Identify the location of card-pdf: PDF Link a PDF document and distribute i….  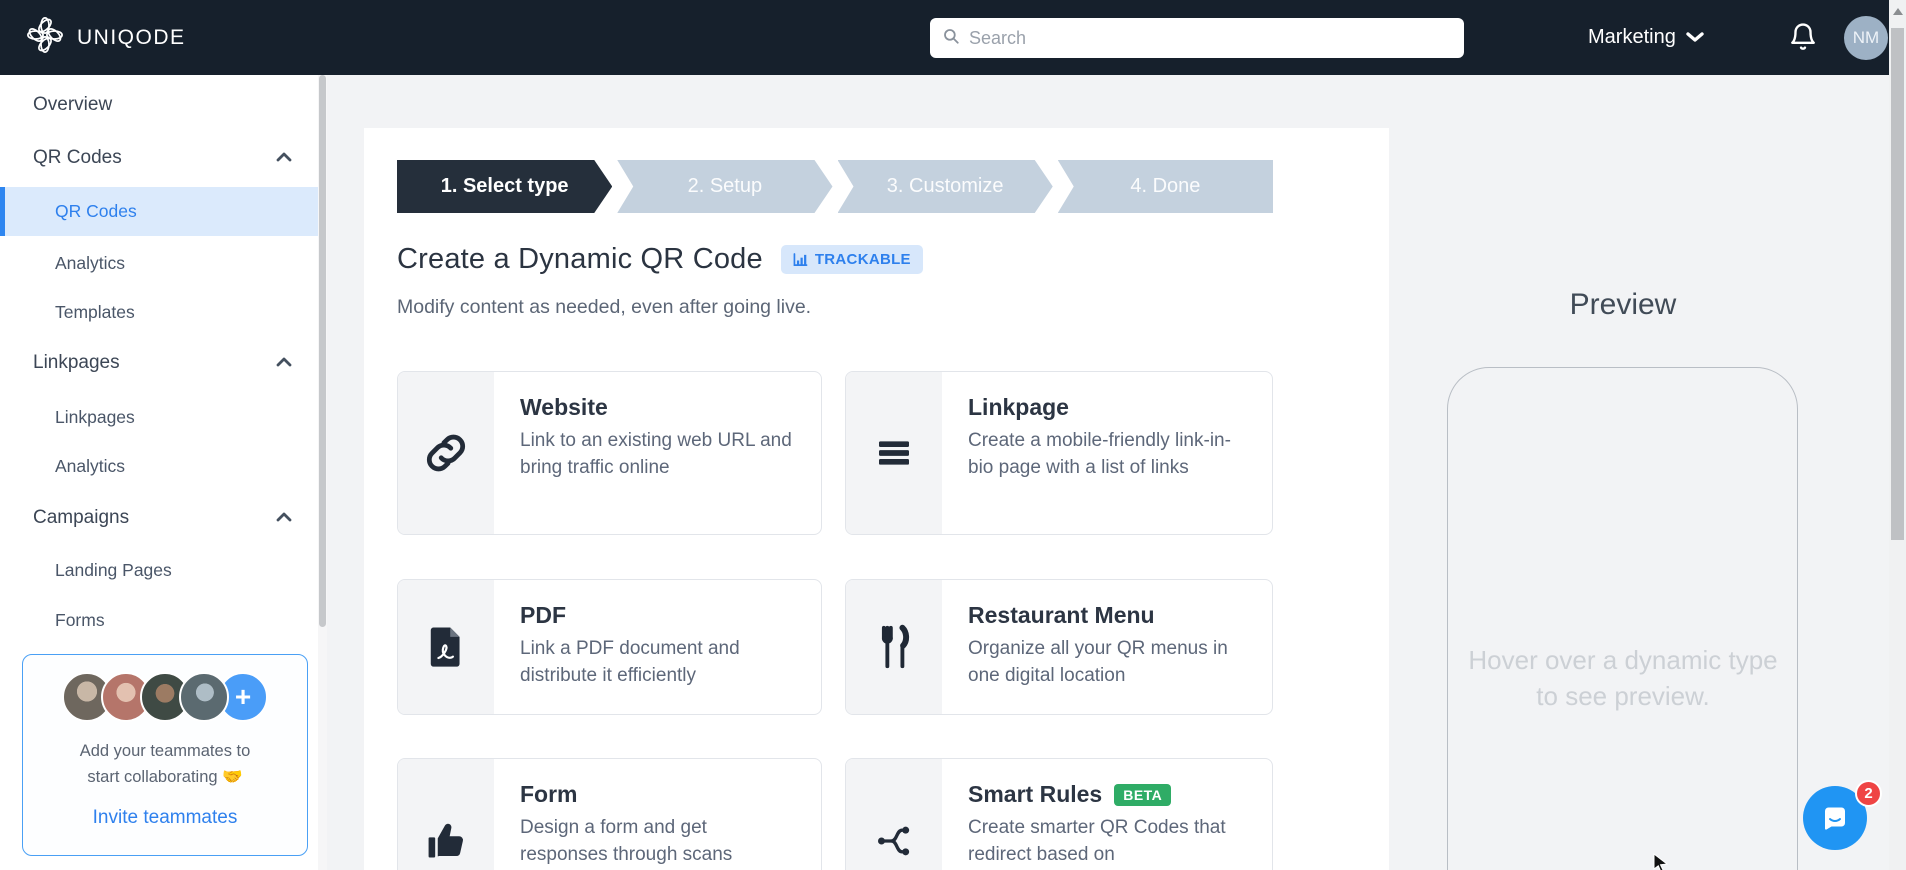
(609, 647).